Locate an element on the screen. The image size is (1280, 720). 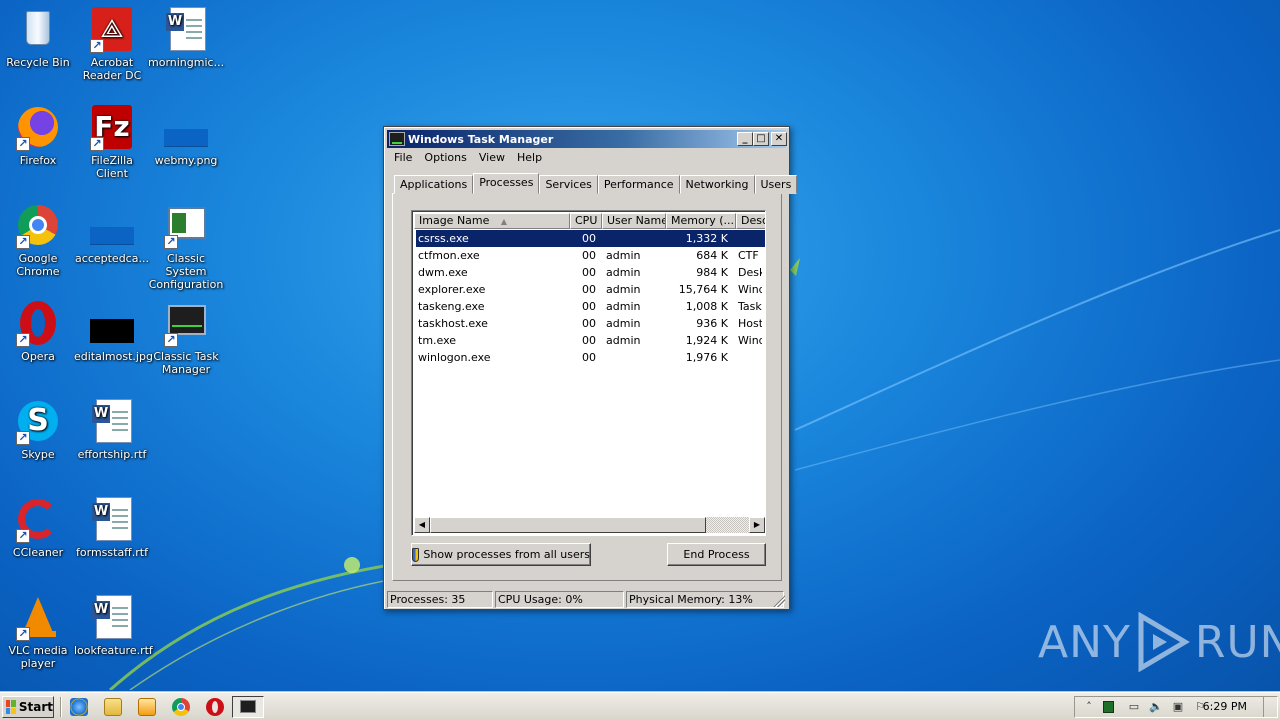
chrome-icon: ↗ is located at coordinates (38, 225).